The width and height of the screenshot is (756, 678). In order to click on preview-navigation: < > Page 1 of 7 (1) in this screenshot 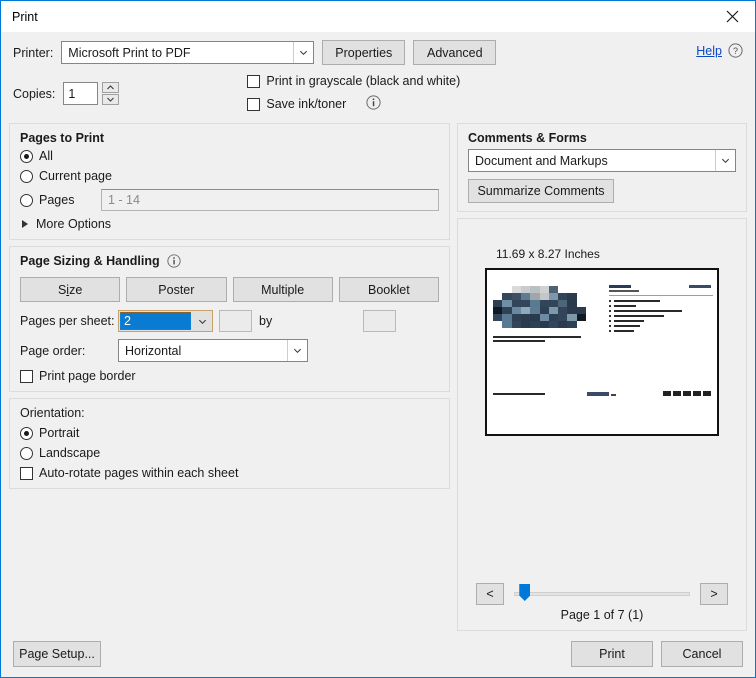, I will do `click(602, 606)`.